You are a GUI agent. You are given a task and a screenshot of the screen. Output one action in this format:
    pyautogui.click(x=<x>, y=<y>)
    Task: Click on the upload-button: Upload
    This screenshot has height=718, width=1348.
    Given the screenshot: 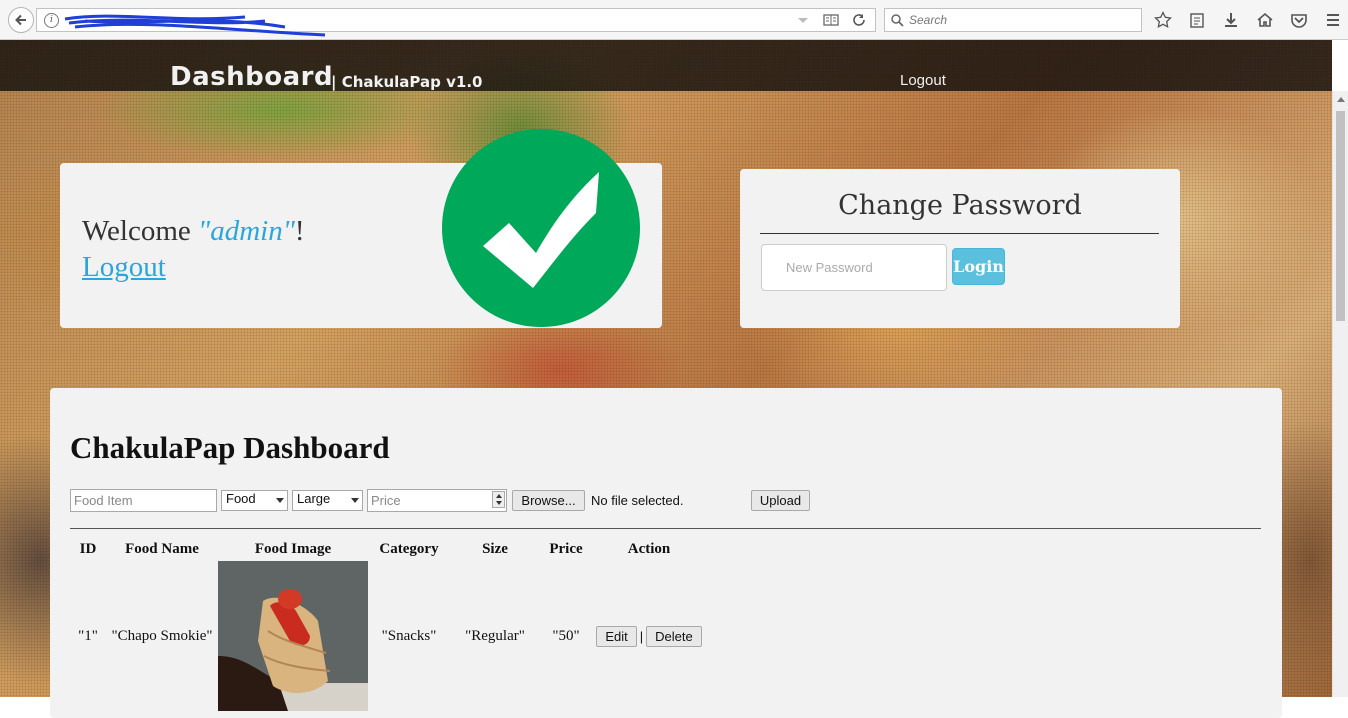 What is the action you would take?
    pyautogui.click(x=780, y=500)
    